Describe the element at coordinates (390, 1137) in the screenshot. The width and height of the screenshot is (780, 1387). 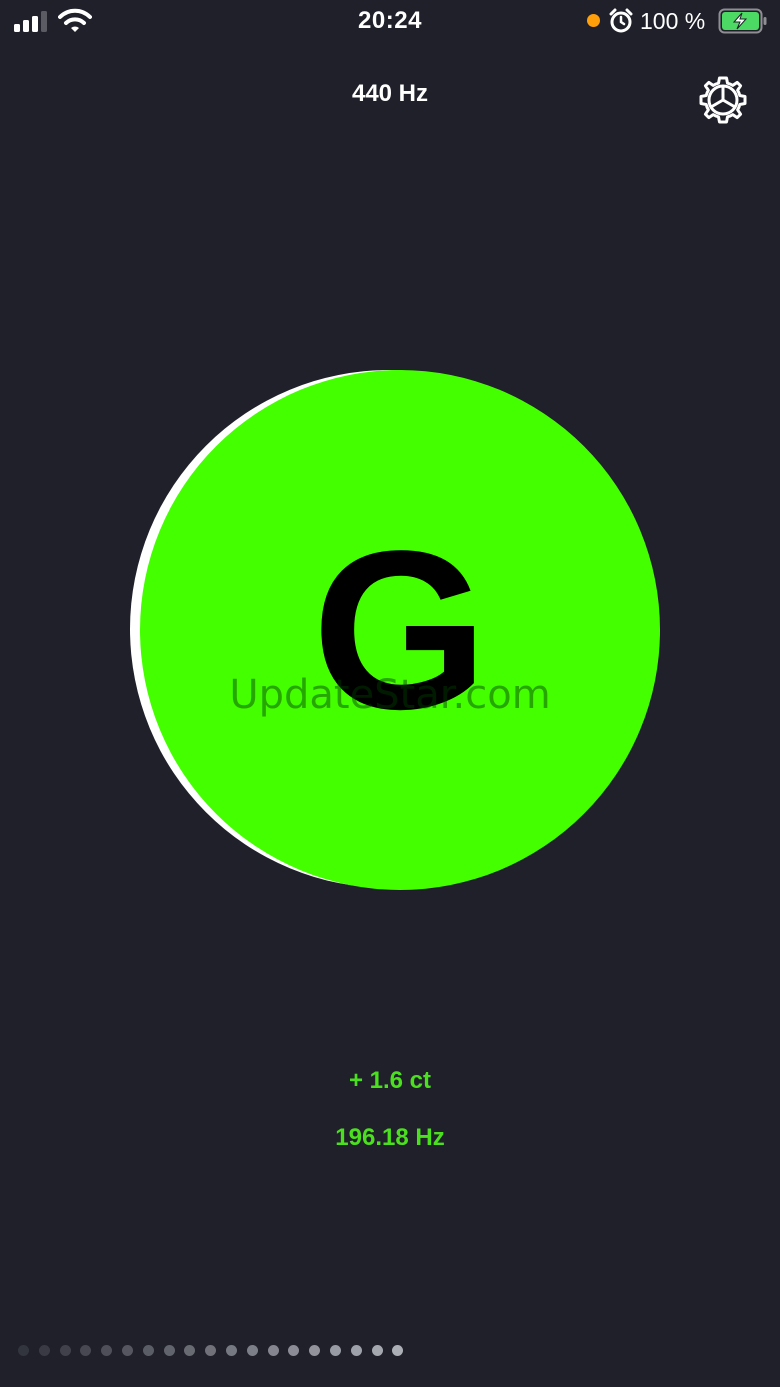
I see `detected-frequency: 196.18 Hz` at that location.